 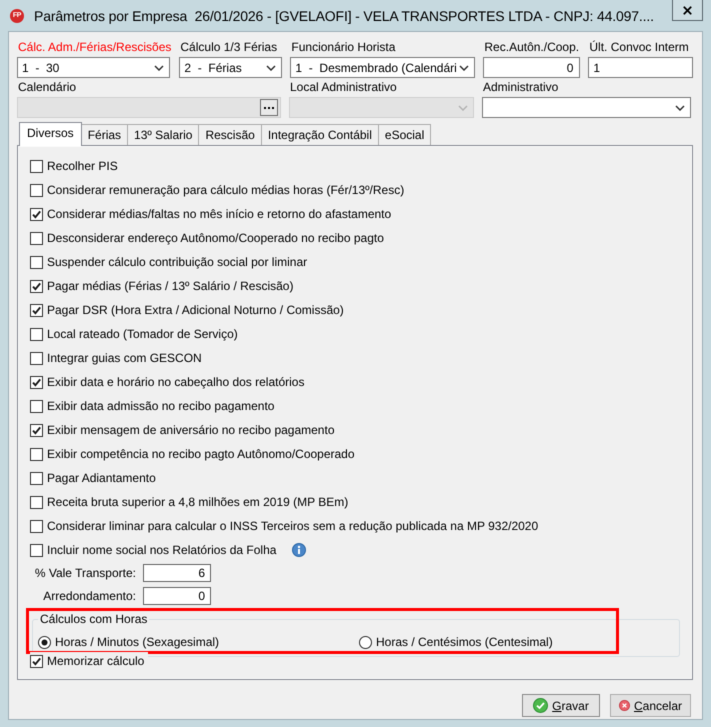 I want to click on field-label: Cálculo 1/3 Férias, so click(x=228, y=47).